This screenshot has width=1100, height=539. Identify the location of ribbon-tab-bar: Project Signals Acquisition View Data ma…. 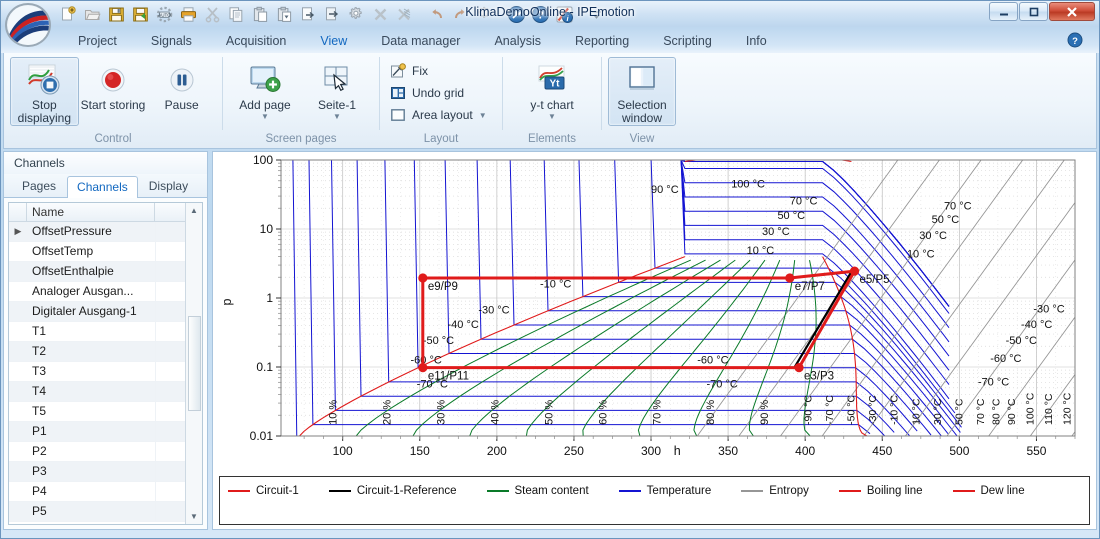
(550, 40).